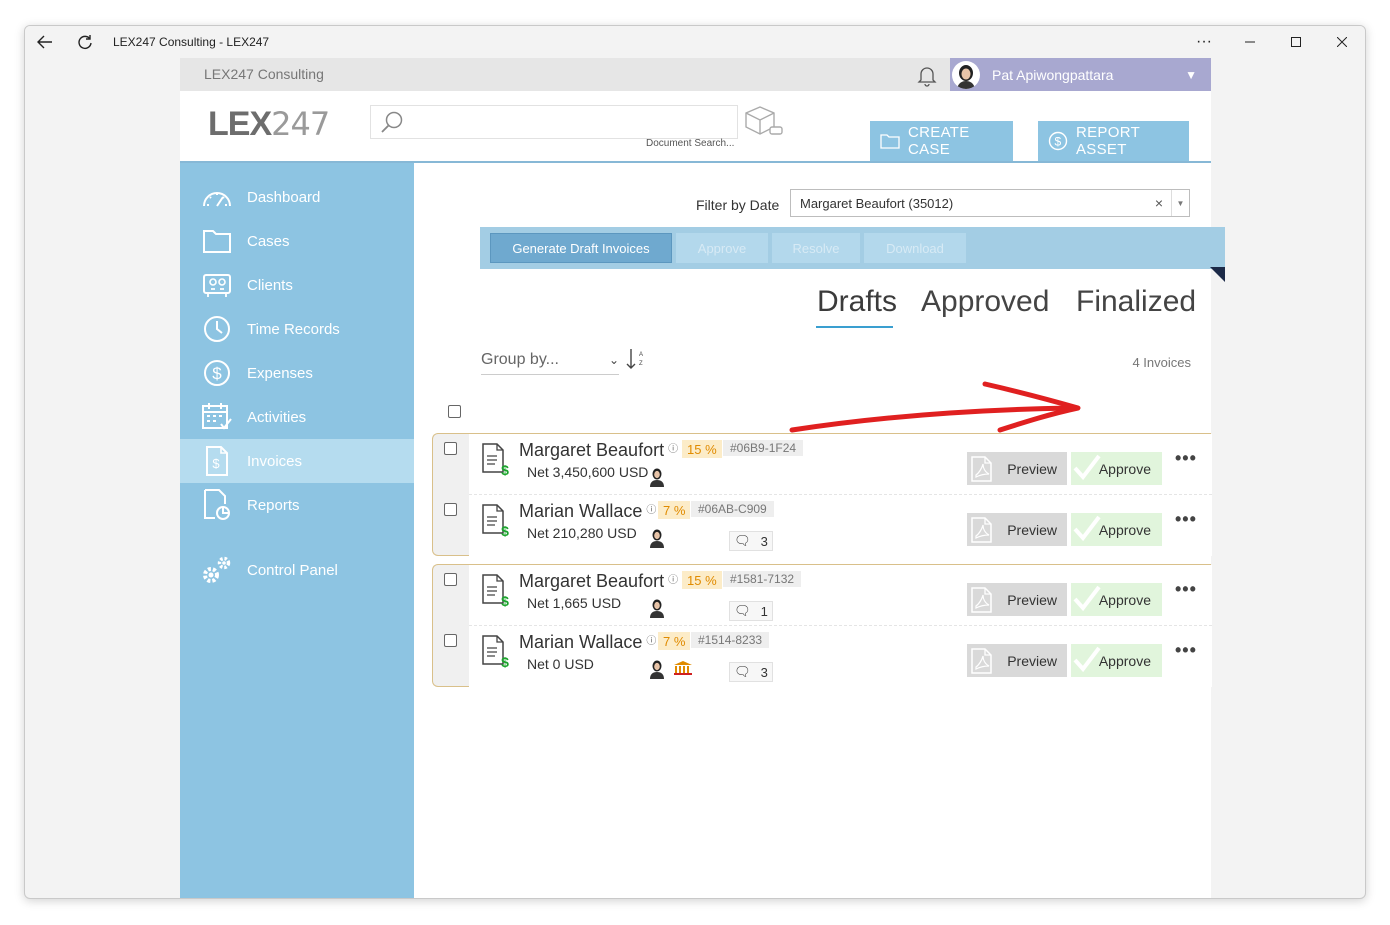 The width and height of the screenshot is (1390, 925). I want to click on close-button, so click(1342, 42).